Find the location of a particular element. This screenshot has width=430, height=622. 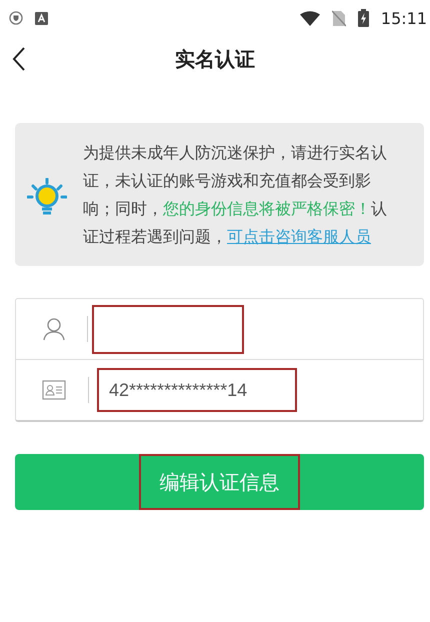

no-sim-icon is located at coordinates (339, 18).